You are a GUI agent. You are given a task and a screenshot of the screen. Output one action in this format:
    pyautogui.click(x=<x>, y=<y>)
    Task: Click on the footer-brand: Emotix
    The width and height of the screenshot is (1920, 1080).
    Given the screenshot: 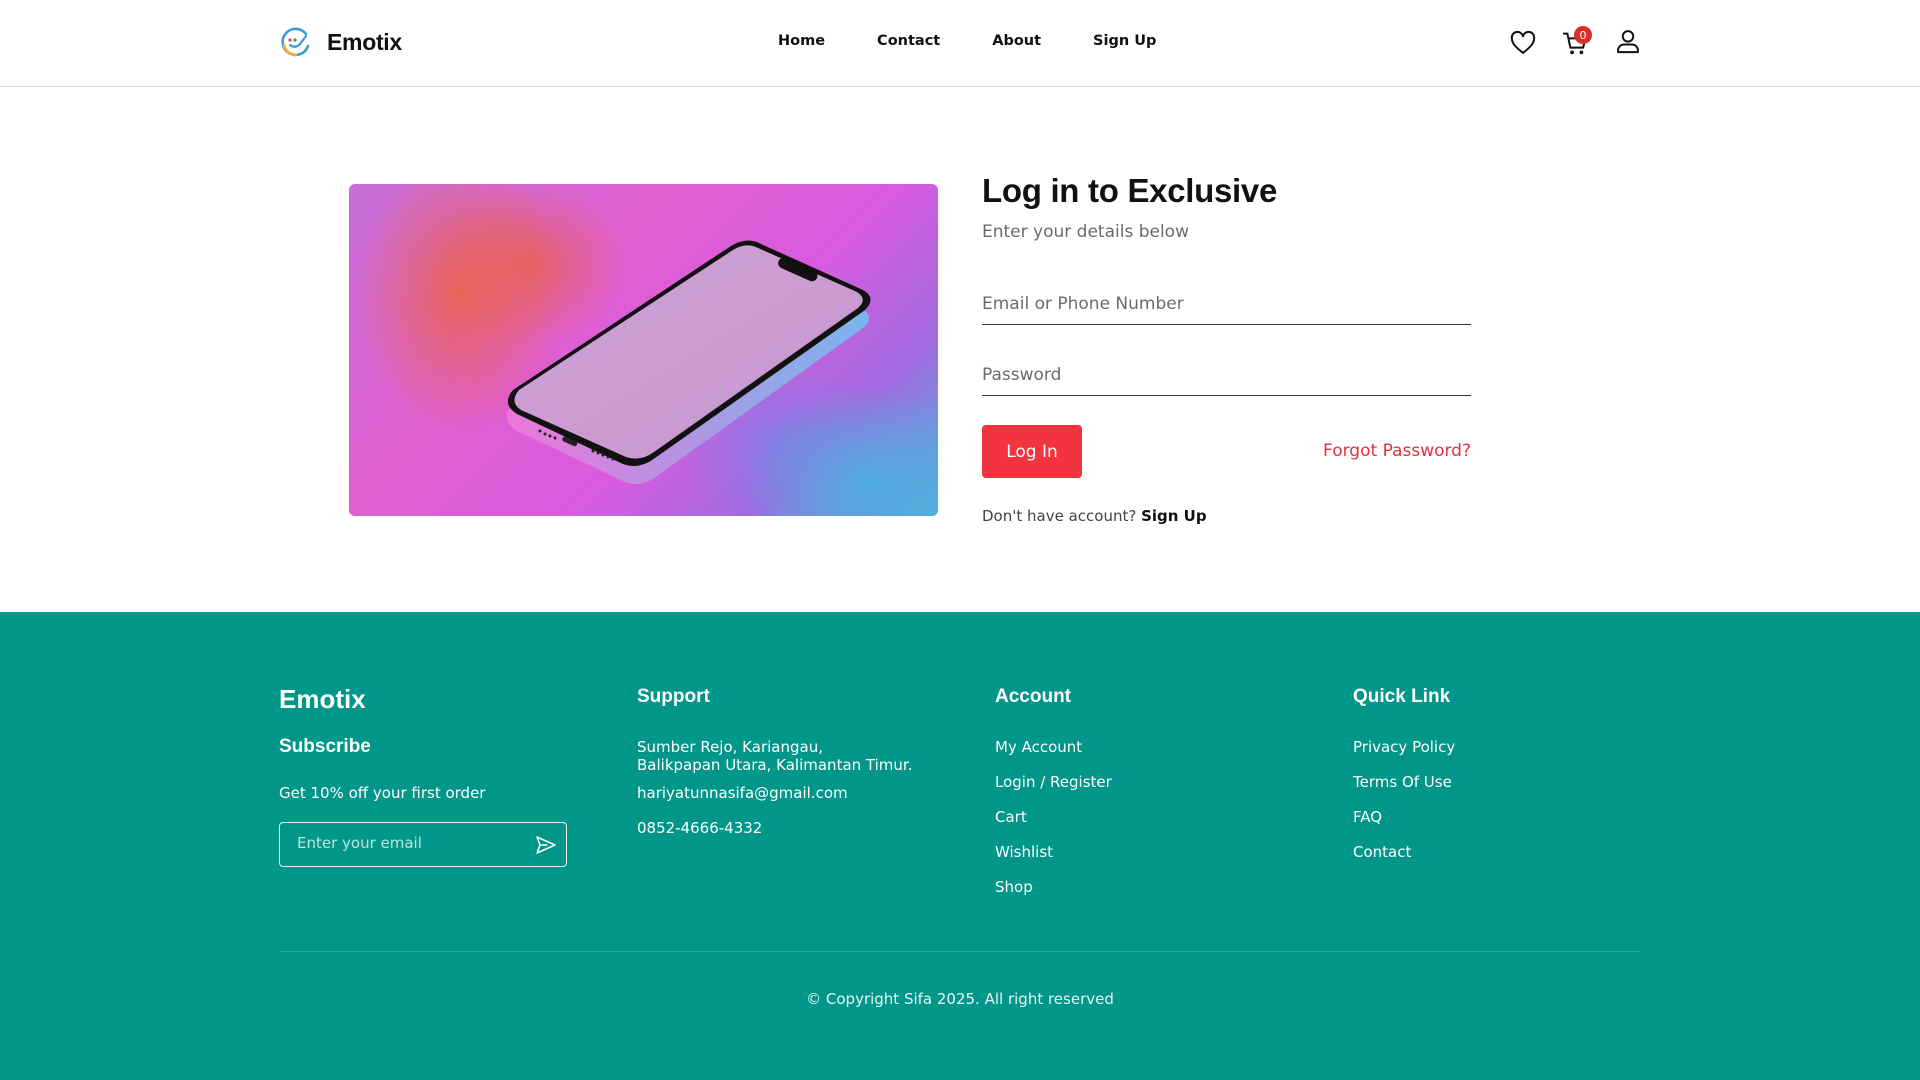 What is the action you would take?
    pyautogui.click(x=322, y=699)
    